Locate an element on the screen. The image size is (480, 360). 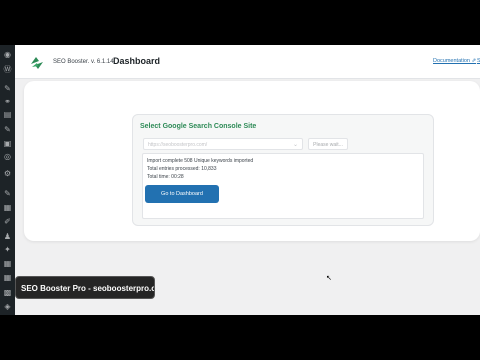
wordpress-icon: Ⓦ is located at coordinates (7, 70).